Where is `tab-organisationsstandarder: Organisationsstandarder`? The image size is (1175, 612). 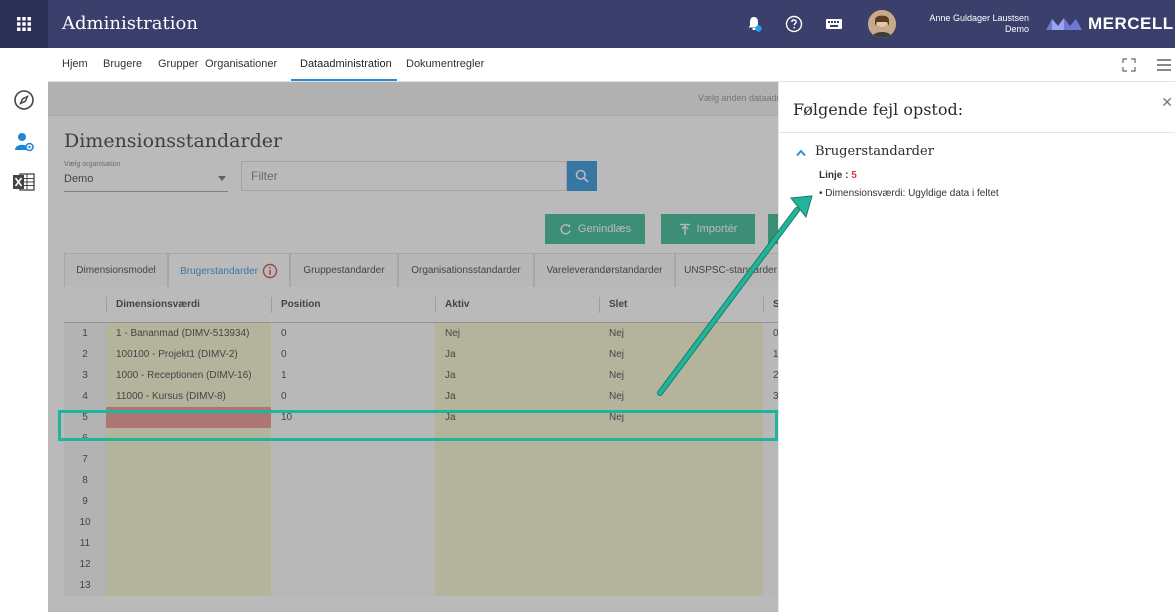
tab-organisationsstandarder: Organisationsstandarder is located at coordinates (466, 270).